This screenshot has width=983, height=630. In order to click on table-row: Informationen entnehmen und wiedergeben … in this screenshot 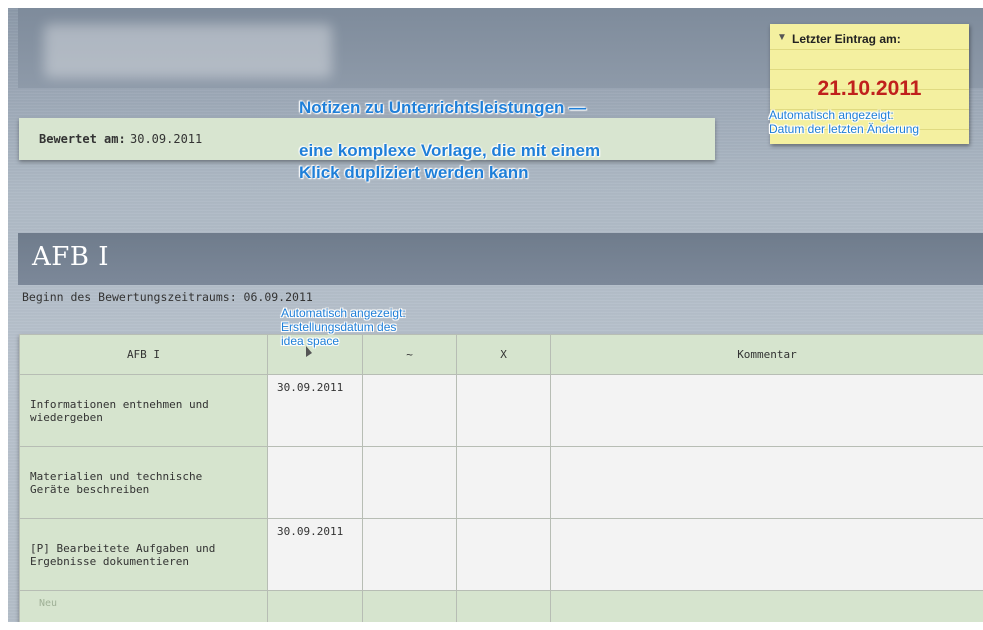, I will do `click(501, 410)`.